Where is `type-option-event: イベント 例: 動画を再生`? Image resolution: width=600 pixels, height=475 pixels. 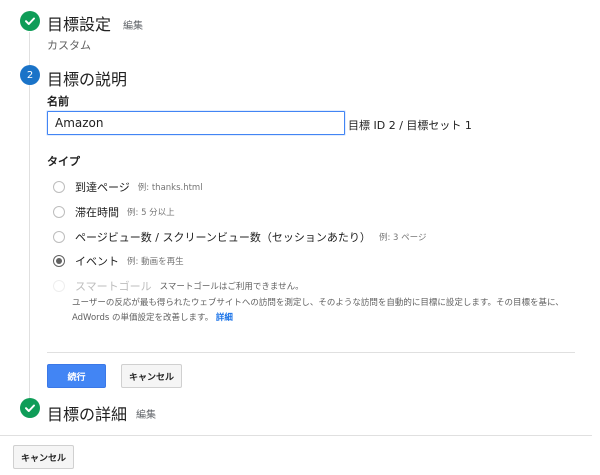 type-option-event: イベント 例: 動画を再生 is located at coordinates (118, 261).